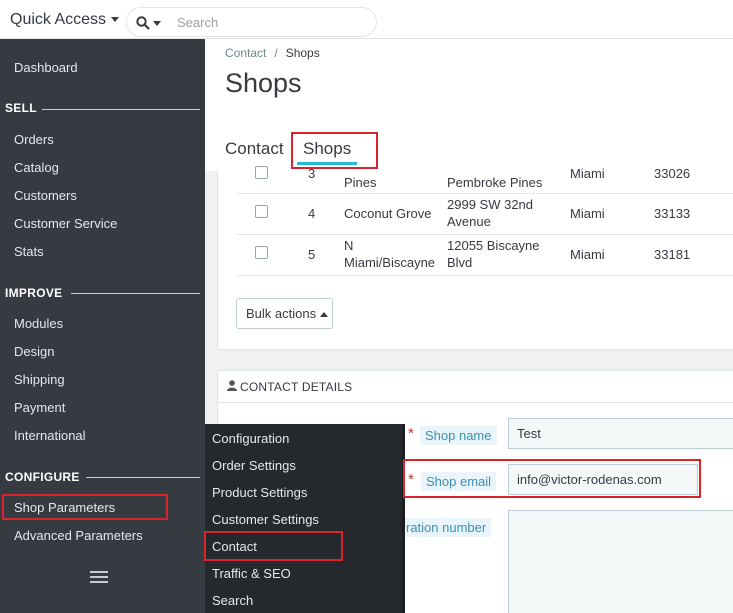 Image resolution: width=733 pixels, height=613 pixels. What do you see at coordinates (64, 507) in the screenshot?
I see `sidebar-item-shop-parameters: Shop Parameters` at bounding box center [64, 507].